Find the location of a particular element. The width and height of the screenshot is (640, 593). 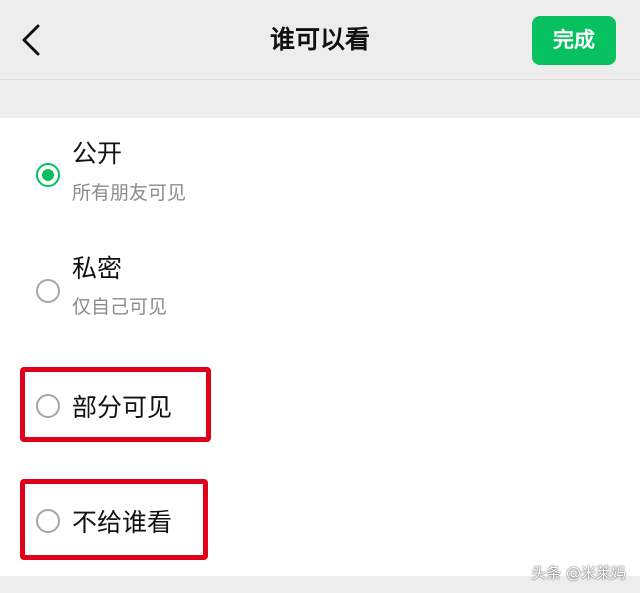

option-subtitle: 所有朋友可见 is located at coordinates (129, 193).